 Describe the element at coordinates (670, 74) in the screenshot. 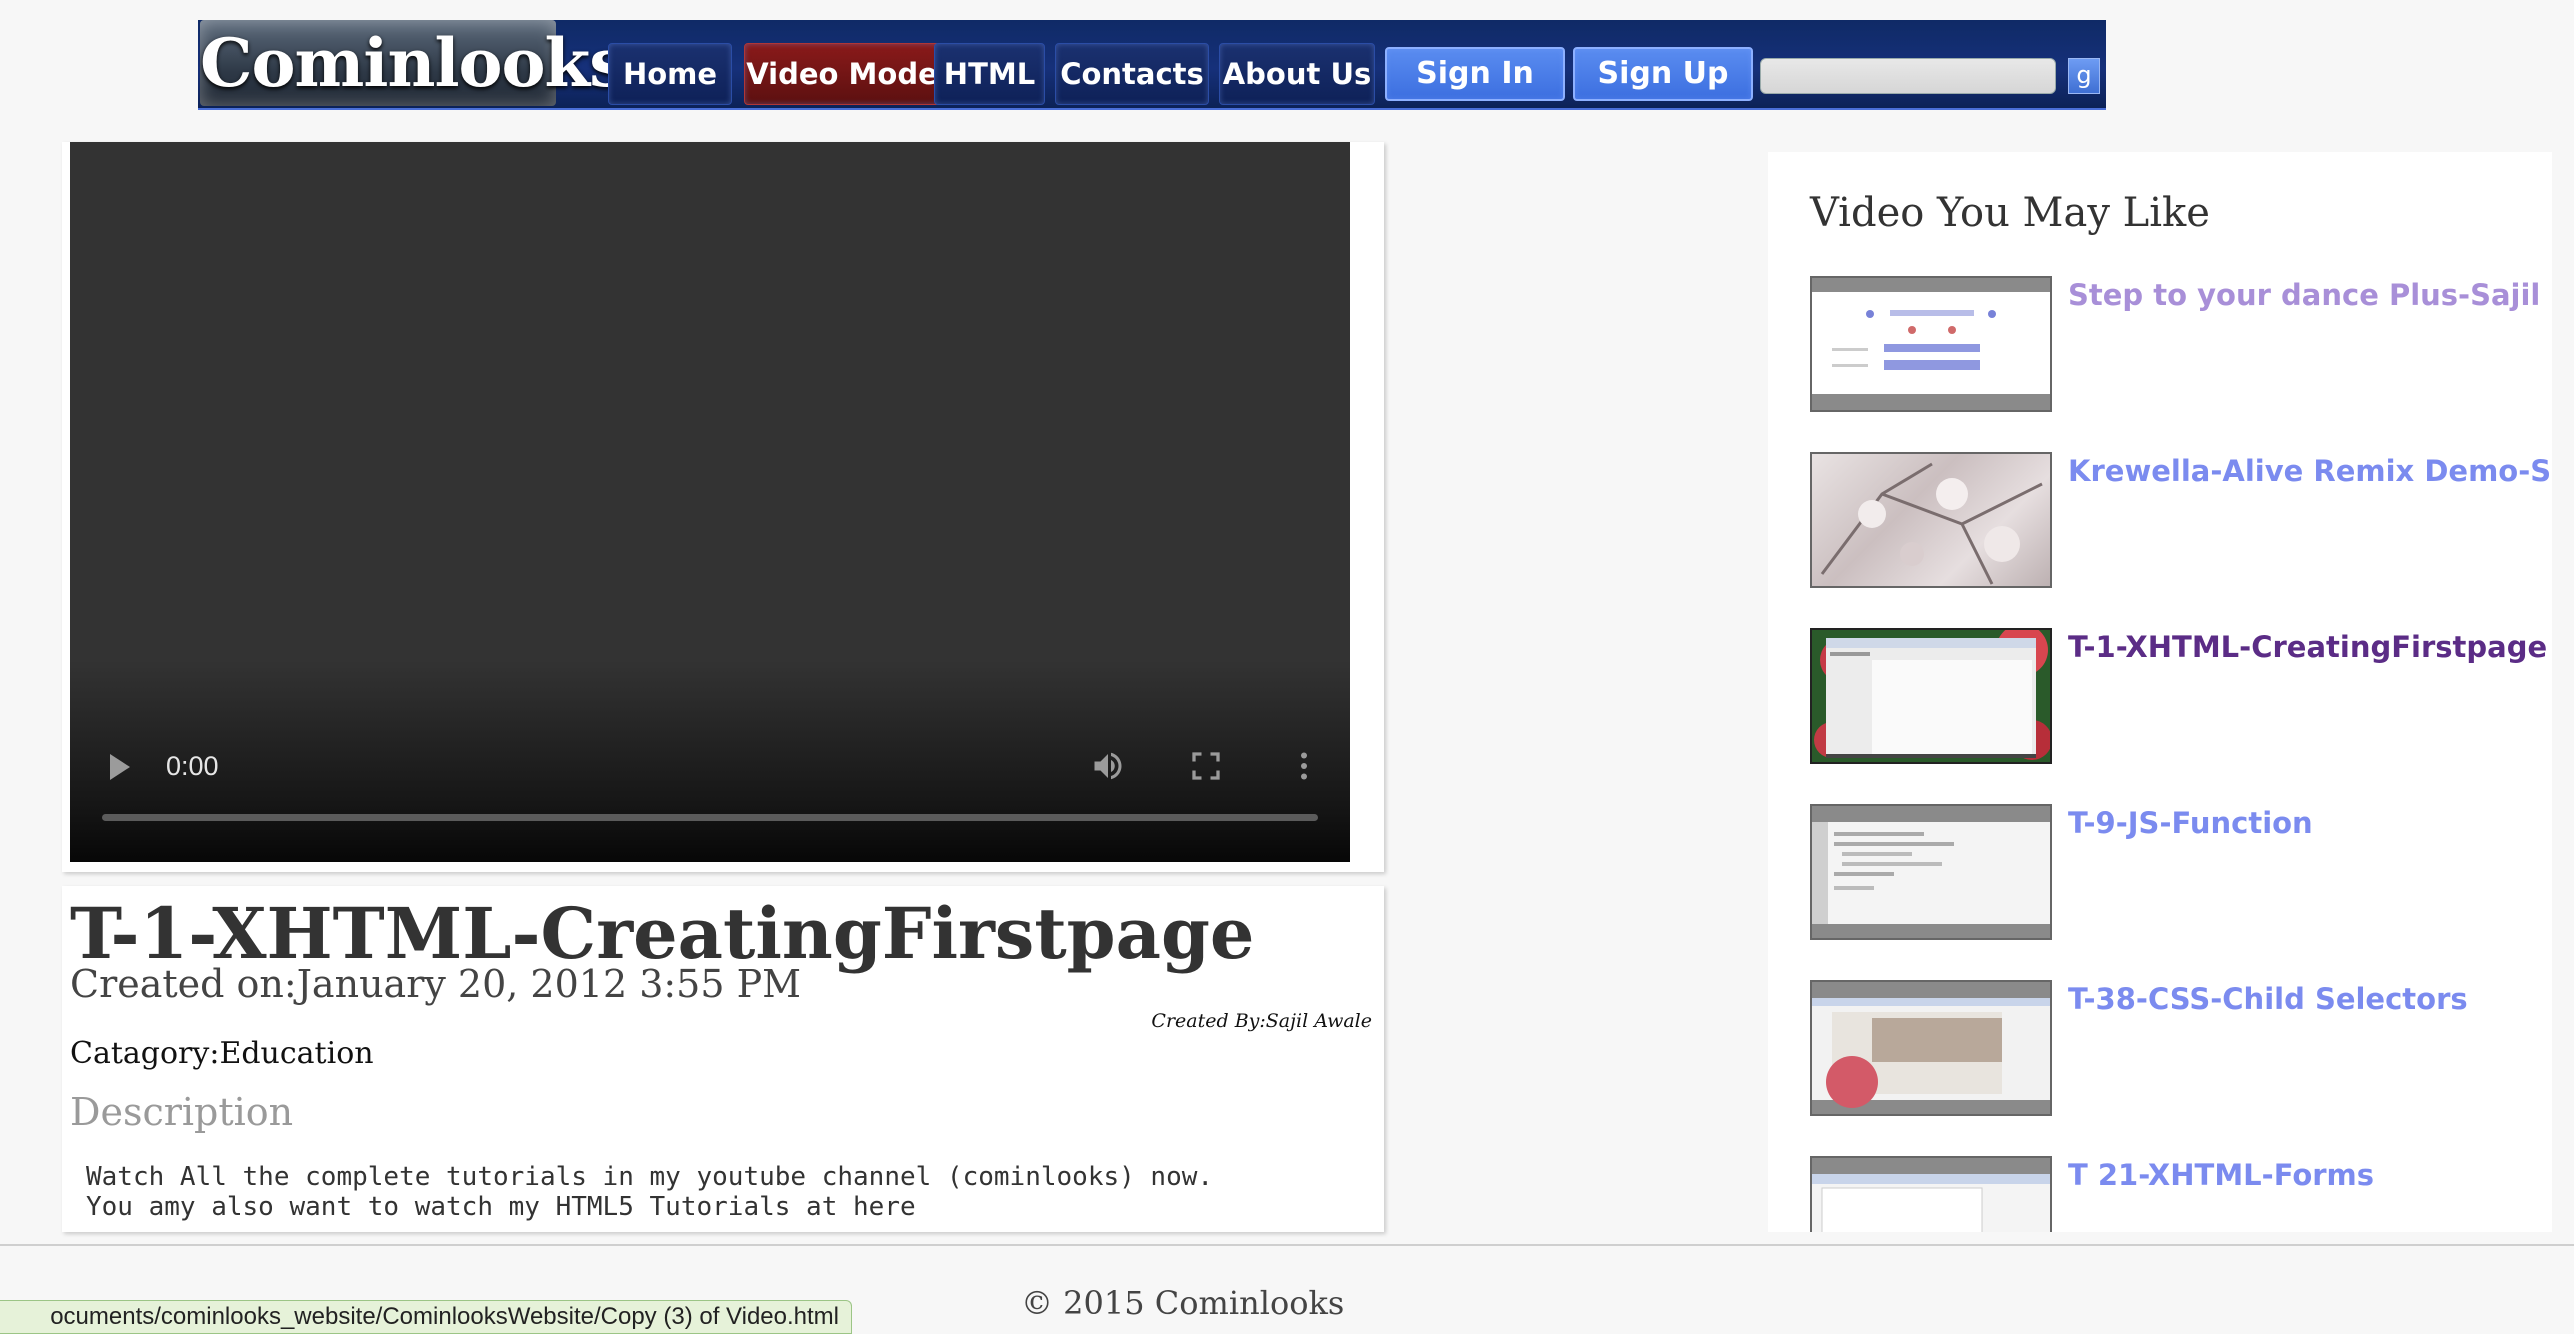

I see `nav-home: Home` at that location.